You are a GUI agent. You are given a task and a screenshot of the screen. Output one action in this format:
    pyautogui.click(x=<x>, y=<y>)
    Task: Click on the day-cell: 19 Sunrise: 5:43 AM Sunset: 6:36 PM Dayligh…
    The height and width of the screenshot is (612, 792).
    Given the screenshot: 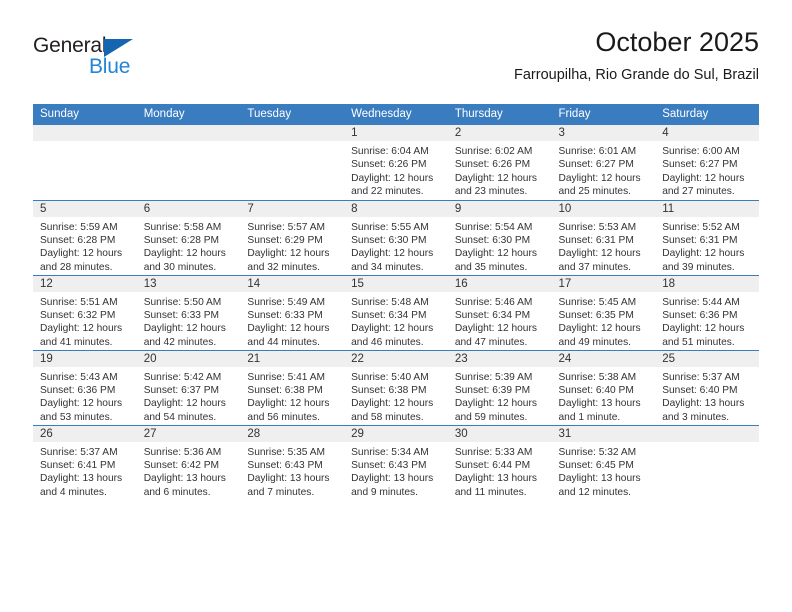 What is the action you would take?
    pyautogui.click(x=85, y=387)
    